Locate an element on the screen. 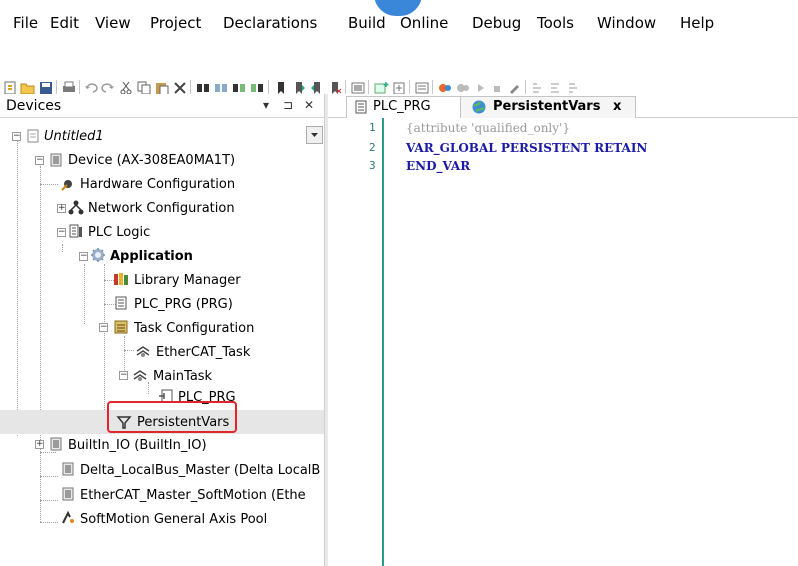  tree-item-builtin-io: BuiltIn_IO (BuiltIn_IO) is located at coordinates (193, 446).